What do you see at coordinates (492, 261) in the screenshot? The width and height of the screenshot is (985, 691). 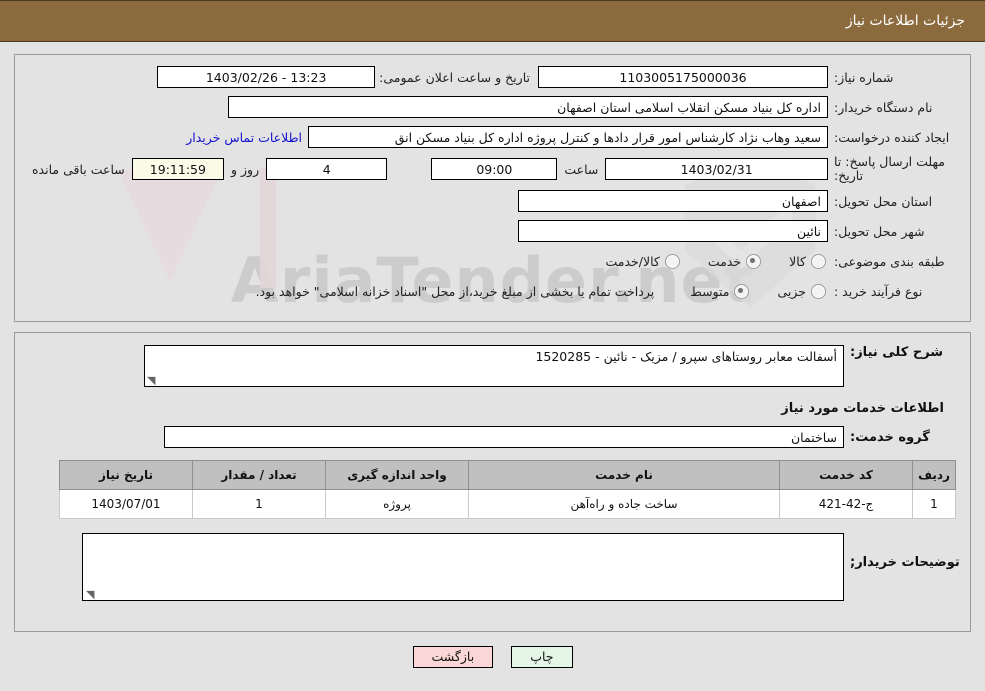 I see `row-category: طبقه بندی موضوعی: کالا خدمت کالا/خدمت` at bounding box center [492, 261].